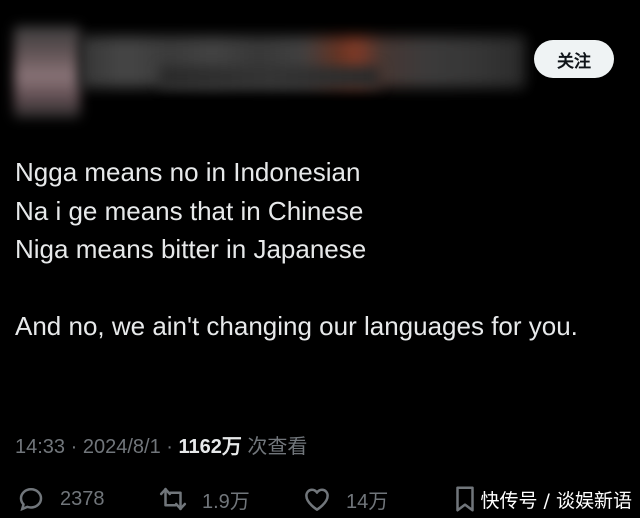 The height and width of the screenshot is (518, 640). What do you see at coordinates (574, 59) in the screenshot?
I see `follow-button: 关注` at bounding box center [574, 59].